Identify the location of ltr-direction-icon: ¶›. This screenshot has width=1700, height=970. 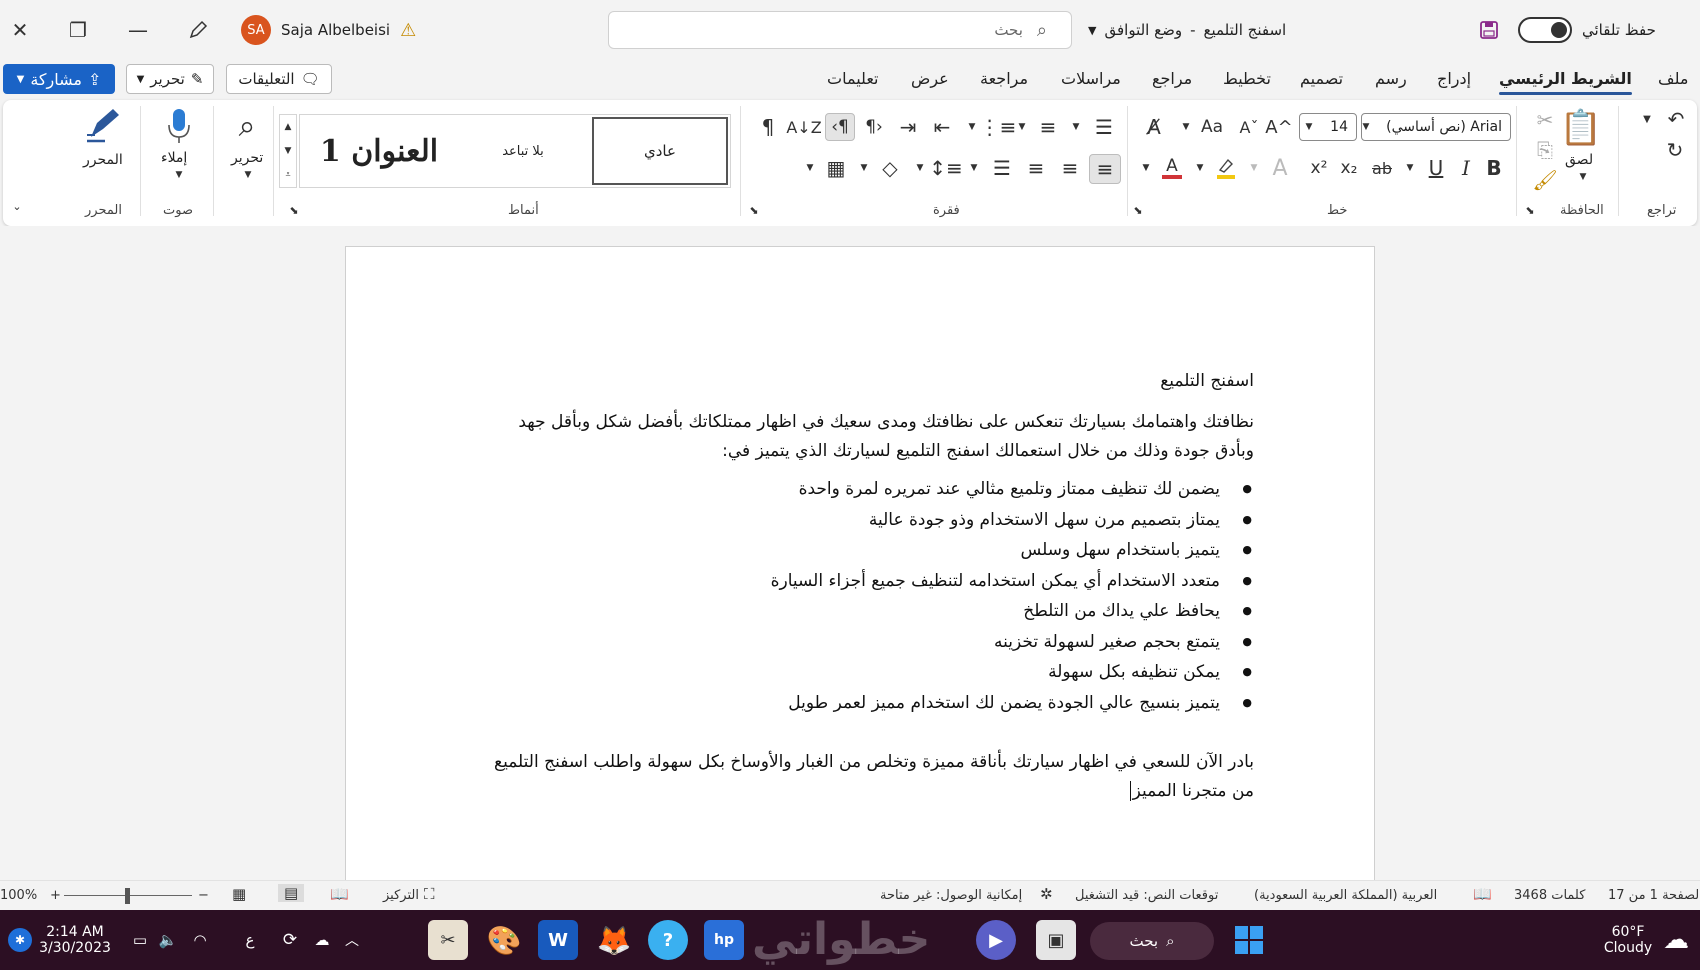
(874, 127).